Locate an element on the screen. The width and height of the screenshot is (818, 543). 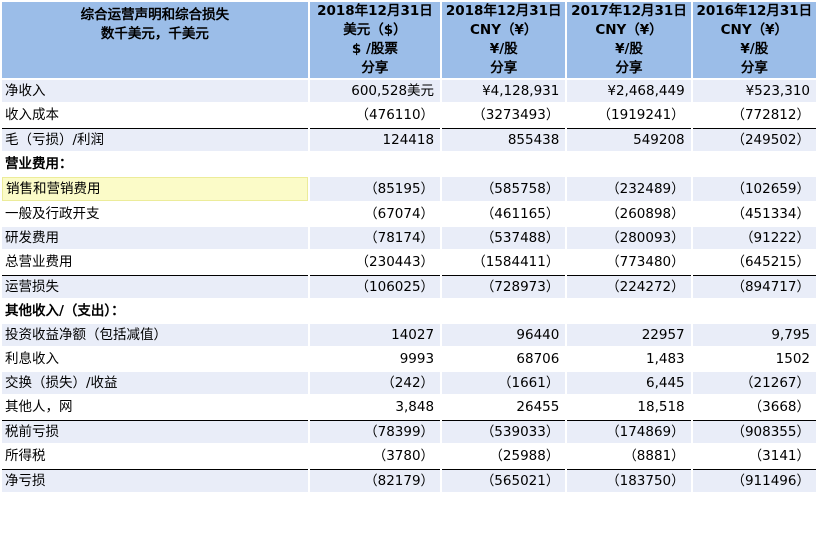
cell-value: ¥4,128,931 is located at coordinates (504, 91).